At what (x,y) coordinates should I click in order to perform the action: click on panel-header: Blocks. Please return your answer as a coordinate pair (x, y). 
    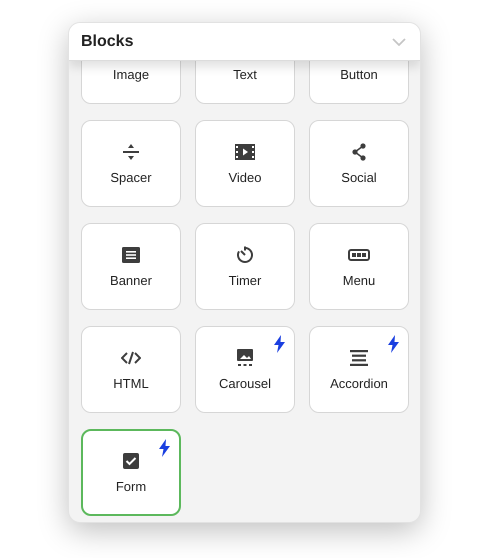
    Looking at the image, I should click on (244, 42).